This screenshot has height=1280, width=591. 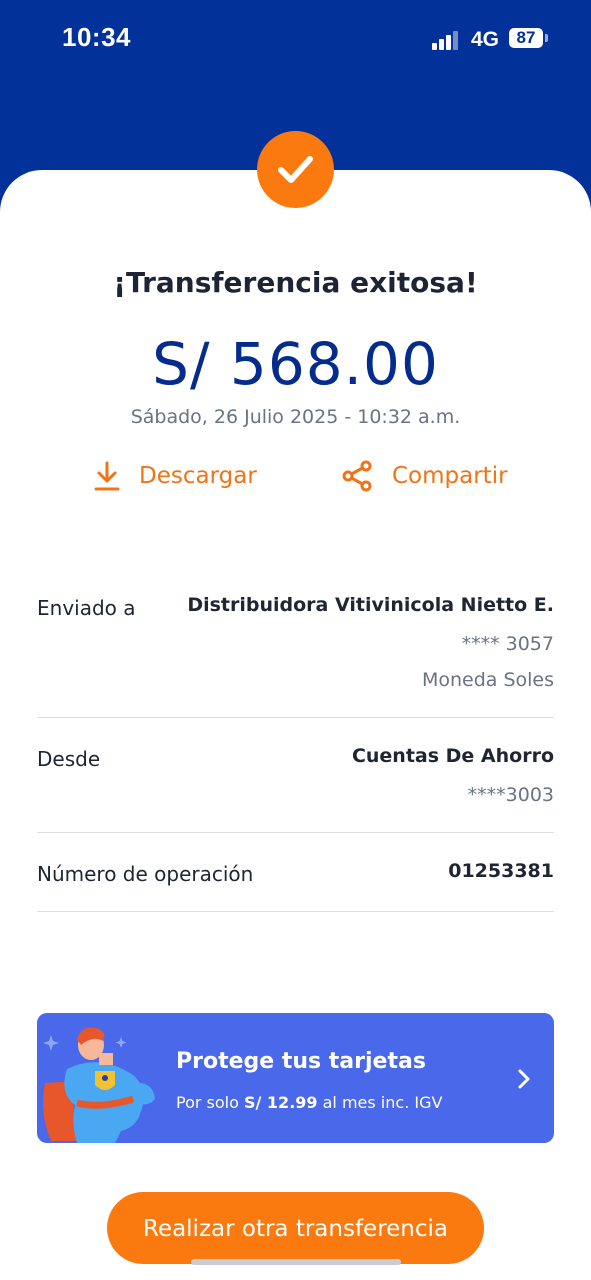 What do you see at coordinates (380, 1102) in the screenshot?
I see `promo-subtitle-suffix: al mes inc. IGV` at bounding box center [380, 1102].